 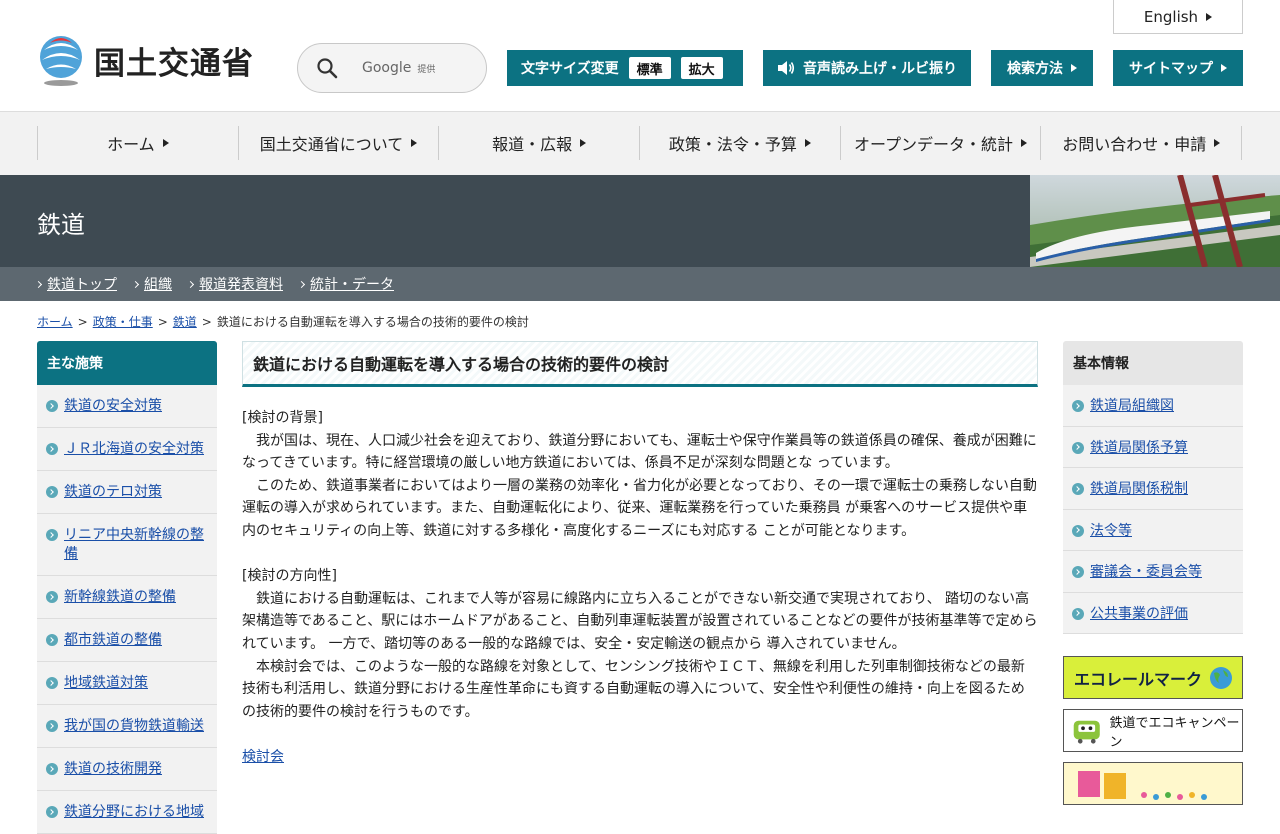 I want to click on mlit-emblem-icon, so click(x=61, y=61).